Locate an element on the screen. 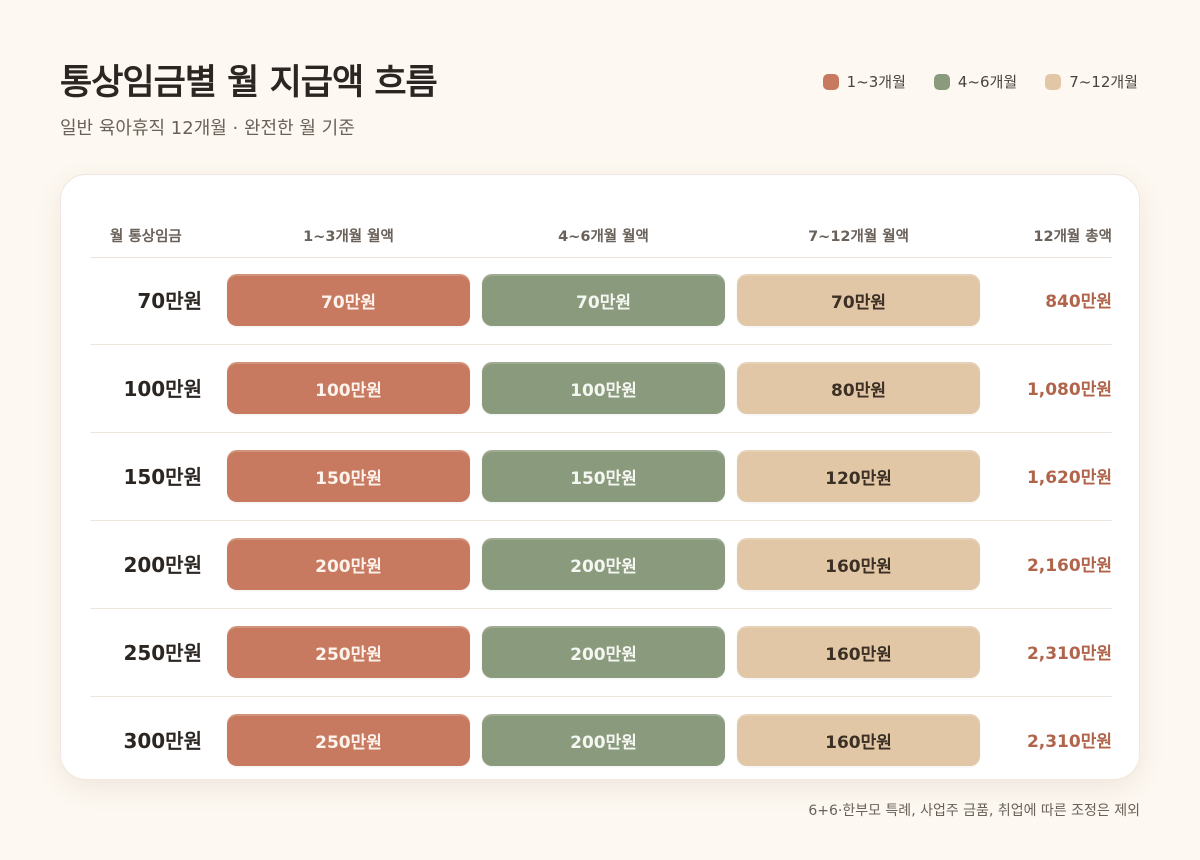 The image size is (1200, 860). row-wage: 250만원 is located at coordinates (162, 653).